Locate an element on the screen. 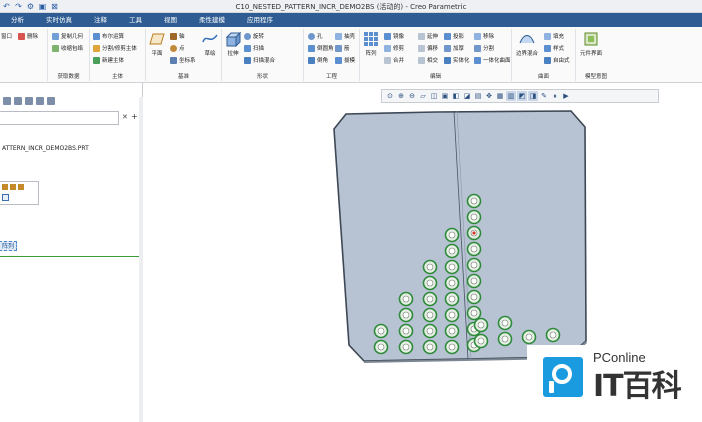  zoom-out-icon: ⊖ is located at coordinates (412, 96).